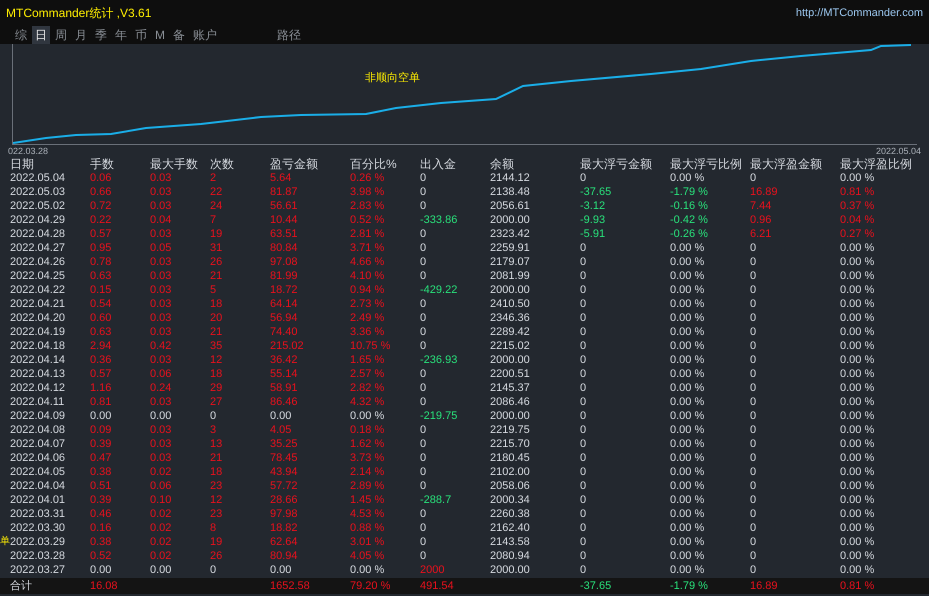  Describe the element at coordinates (689, 234) in the screenshot. I see `table-cell-text: -0.26 %` at that location.